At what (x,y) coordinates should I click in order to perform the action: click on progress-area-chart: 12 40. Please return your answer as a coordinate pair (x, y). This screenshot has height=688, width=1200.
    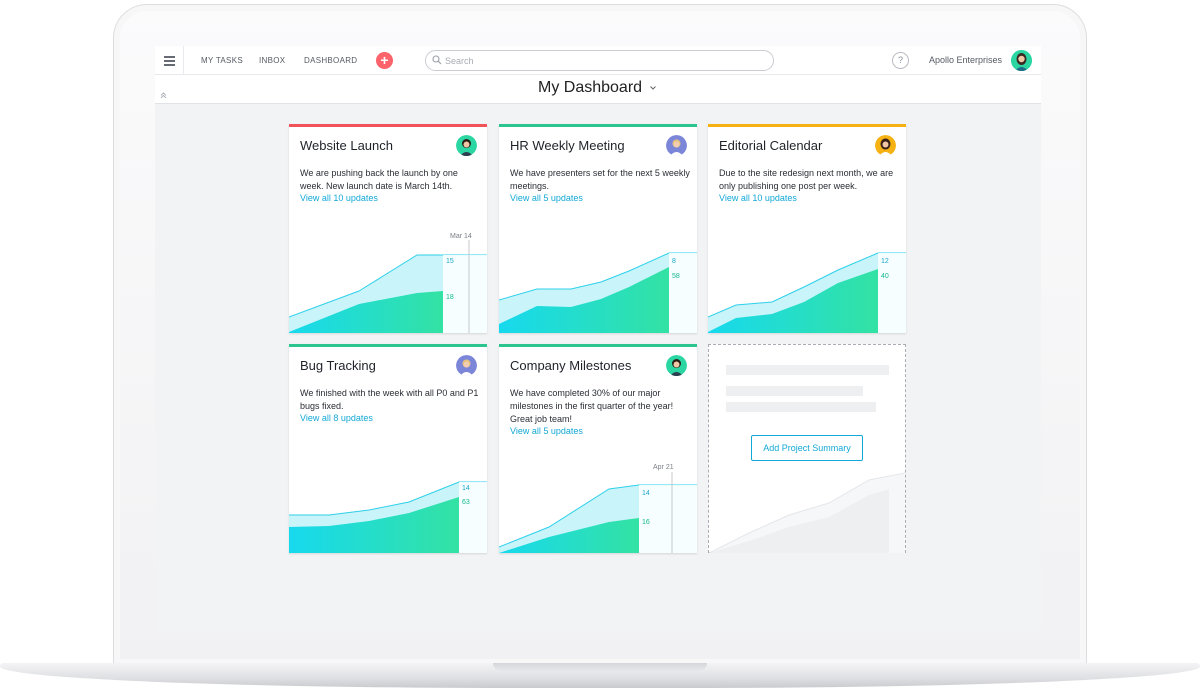
    Looking at the image, I should click on (807, 292).